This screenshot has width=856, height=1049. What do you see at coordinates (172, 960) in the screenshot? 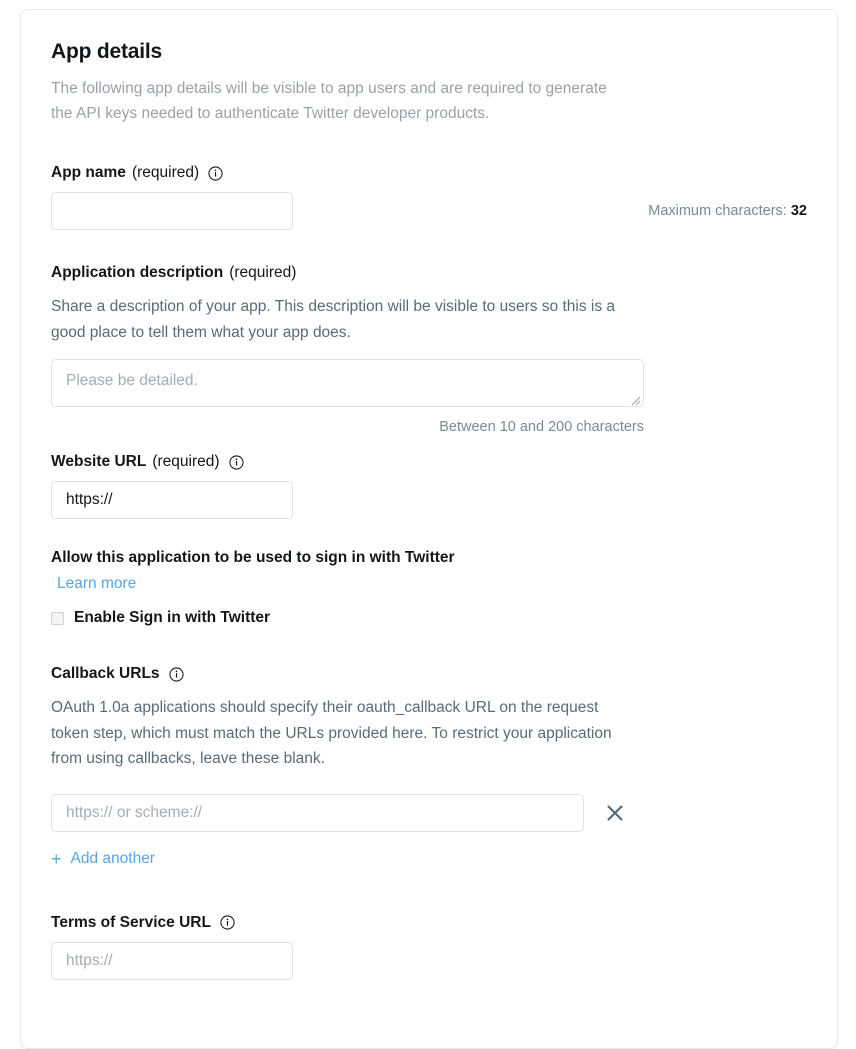
I see `terms-of-service-url-input` at bounding box center [172, 960].